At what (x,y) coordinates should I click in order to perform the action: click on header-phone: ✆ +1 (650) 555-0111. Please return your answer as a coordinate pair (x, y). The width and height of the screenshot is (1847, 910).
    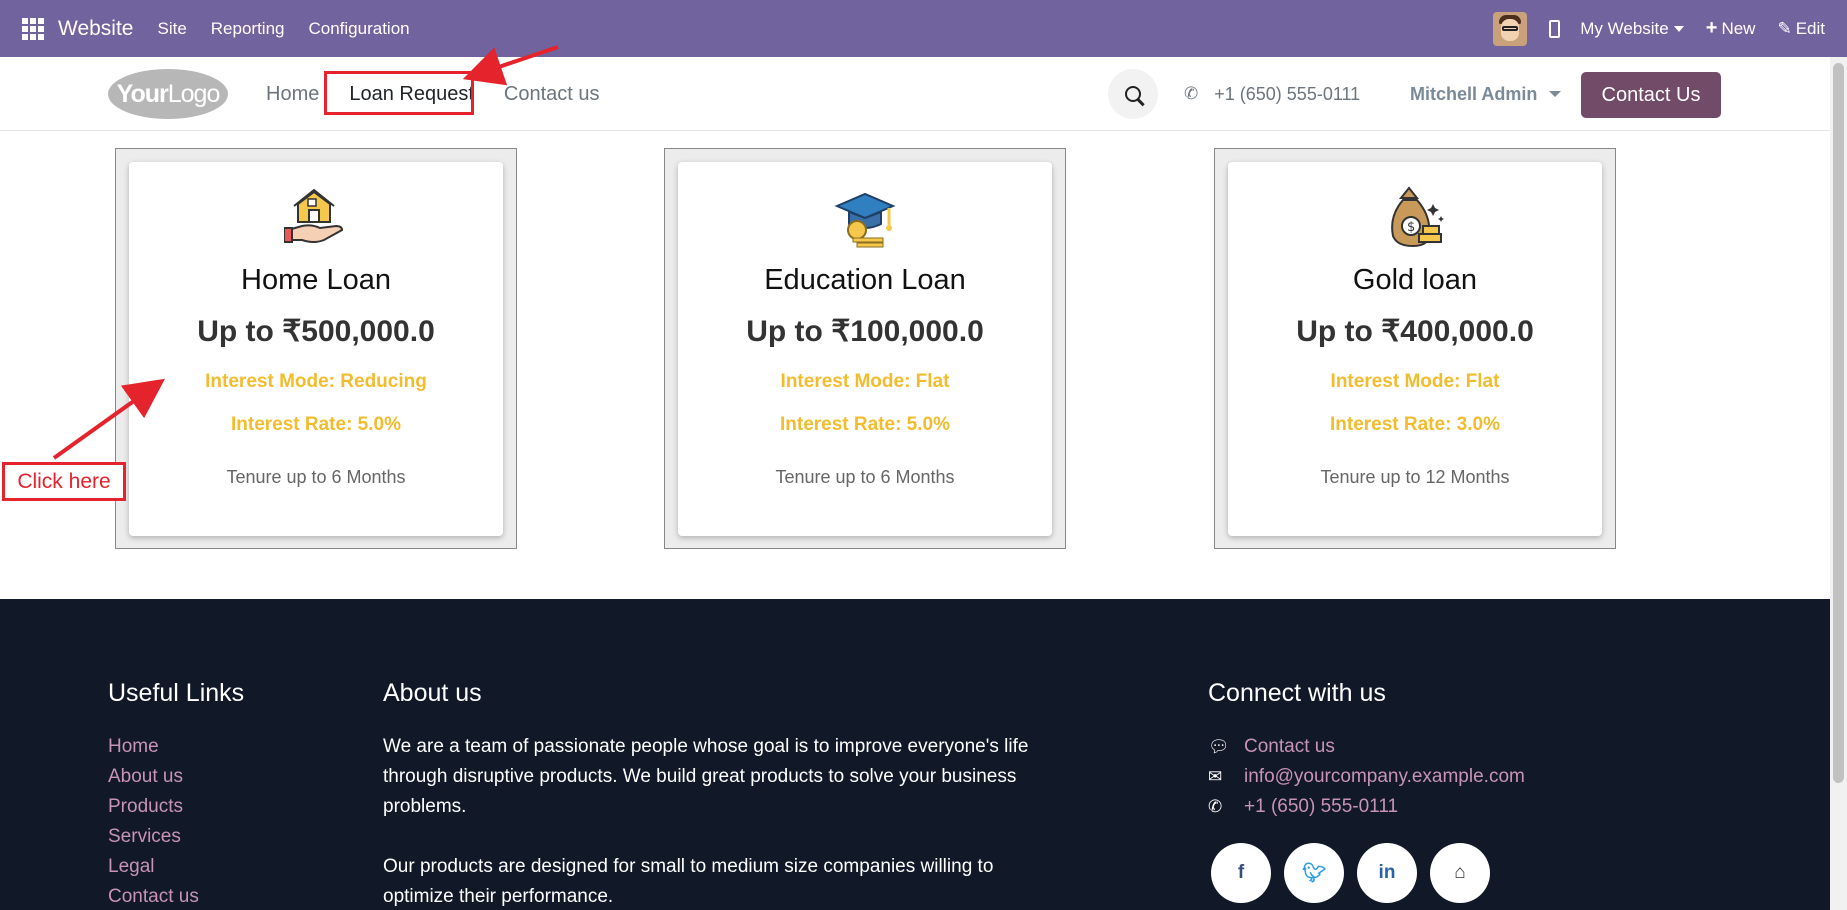
    Looking at the image, I should click on (1272, 94).